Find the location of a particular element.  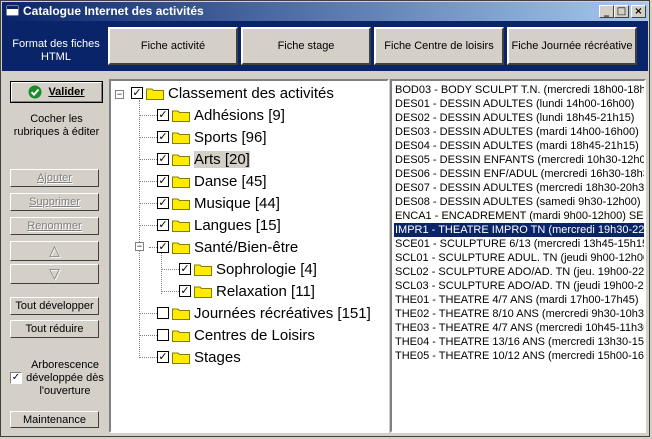

valider-button: Valider is located at coordinates (56, 92).